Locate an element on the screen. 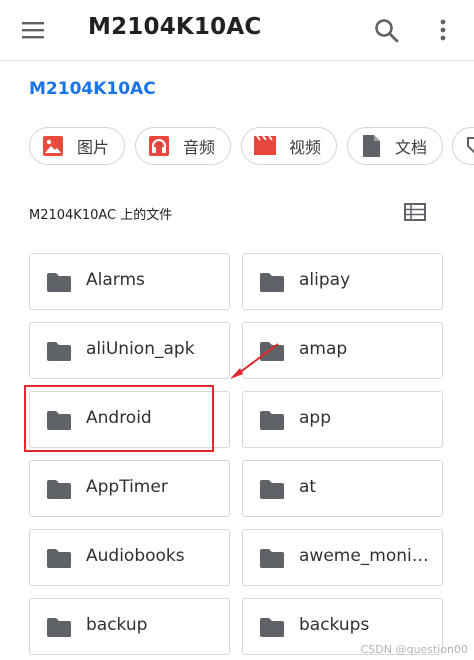  hamburger-menu-icon is located at coordinates (33, 30).